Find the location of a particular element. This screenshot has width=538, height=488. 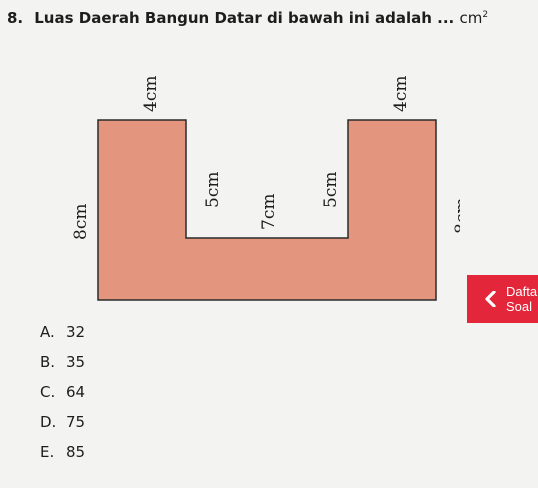

chevron-left-icon is located at coordinates (490, 299).